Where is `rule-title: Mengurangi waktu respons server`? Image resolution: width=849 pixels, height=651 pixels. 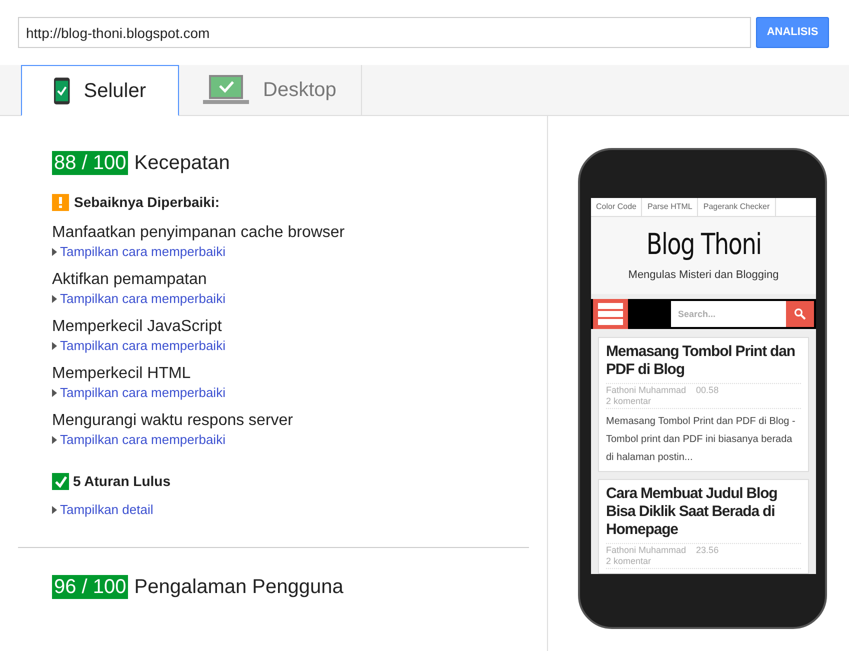
rule-title: Mengurangi waktu respons server is located at coordinates (173, 421).